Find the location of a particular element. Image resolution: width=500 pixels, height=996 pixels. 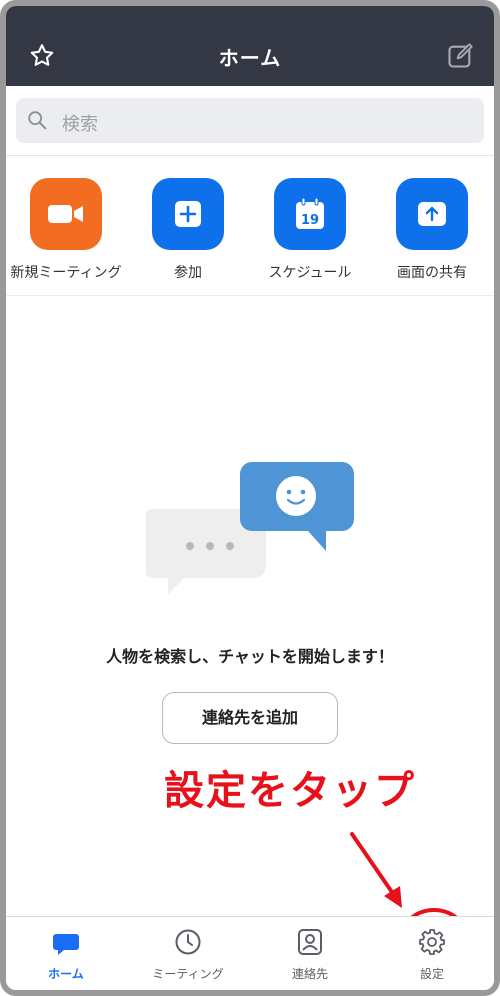

calendar-icon: 19 is located at coordinates (310, 213).